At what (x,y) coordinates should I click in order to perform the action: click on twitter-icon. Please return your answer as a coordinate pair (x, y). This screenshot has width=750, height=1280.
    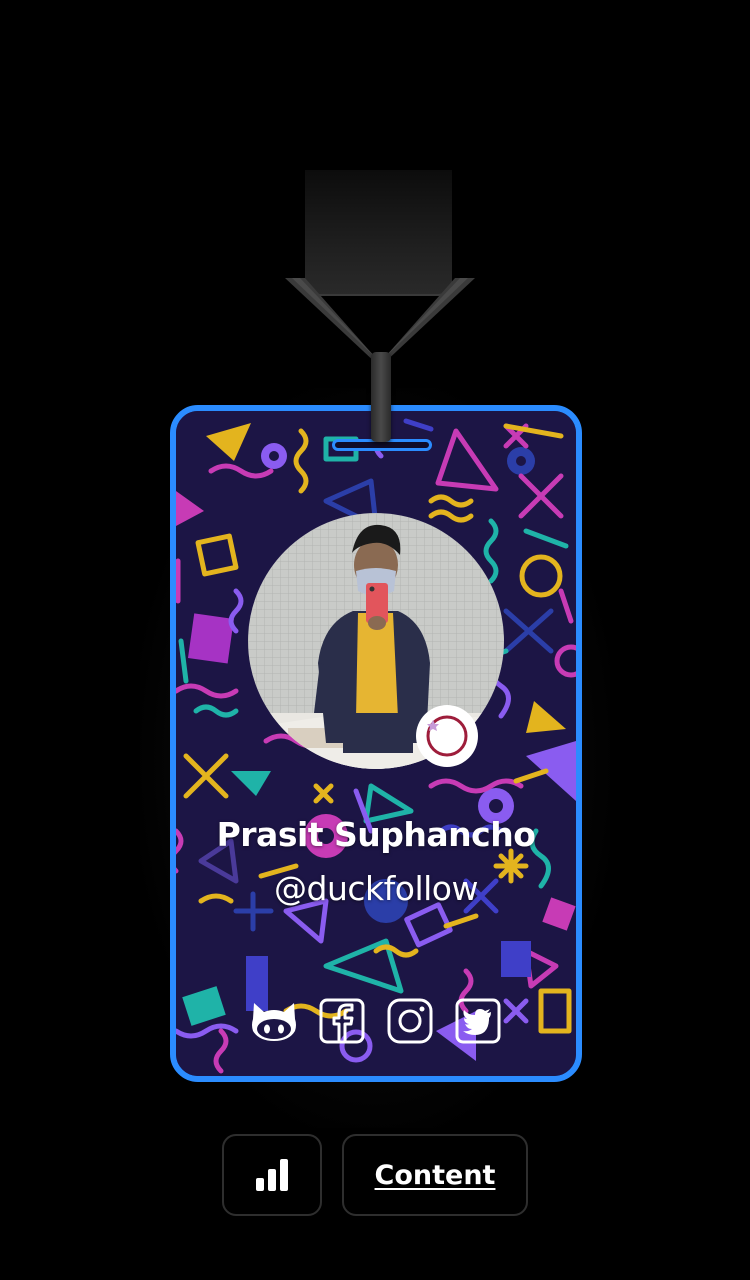
    Looking at the image, I should click on (478, 1021).